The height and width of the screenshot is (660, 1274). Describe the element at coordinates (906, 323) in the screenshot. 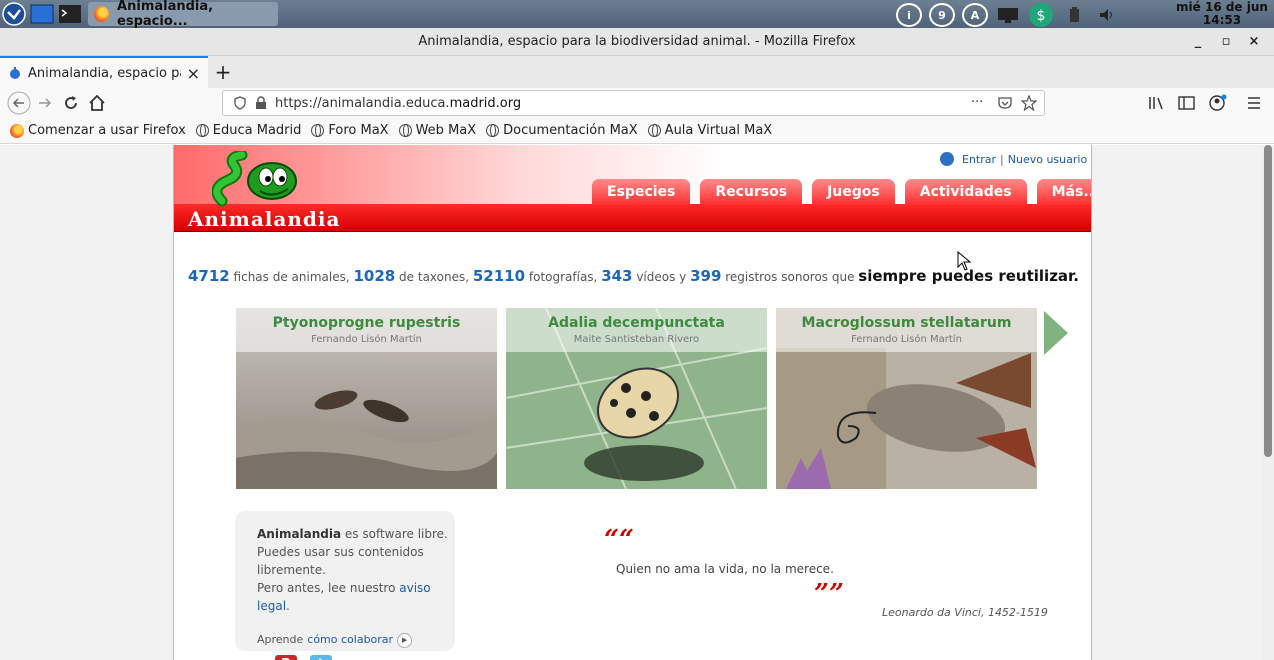

I see `slide-species-name: Macroglossum stellatarum` at that location.